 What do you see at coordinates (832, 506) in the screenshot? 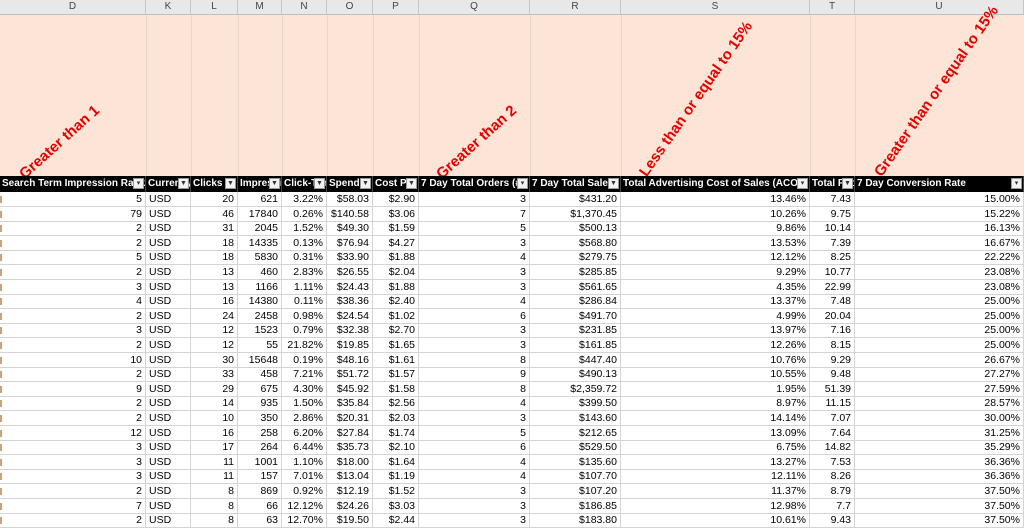
I see `table-cell: 7.7` at bounding box center [832, 506].